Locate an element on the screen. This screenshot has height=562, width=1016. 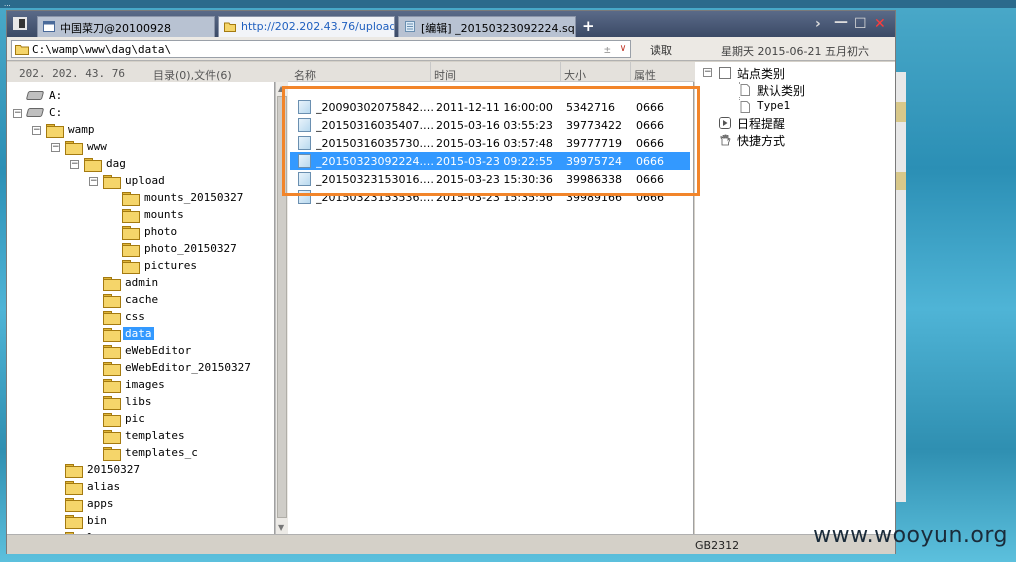
file-time: 2015-03-23 09:22:55 is located at coordinates (494, 161).